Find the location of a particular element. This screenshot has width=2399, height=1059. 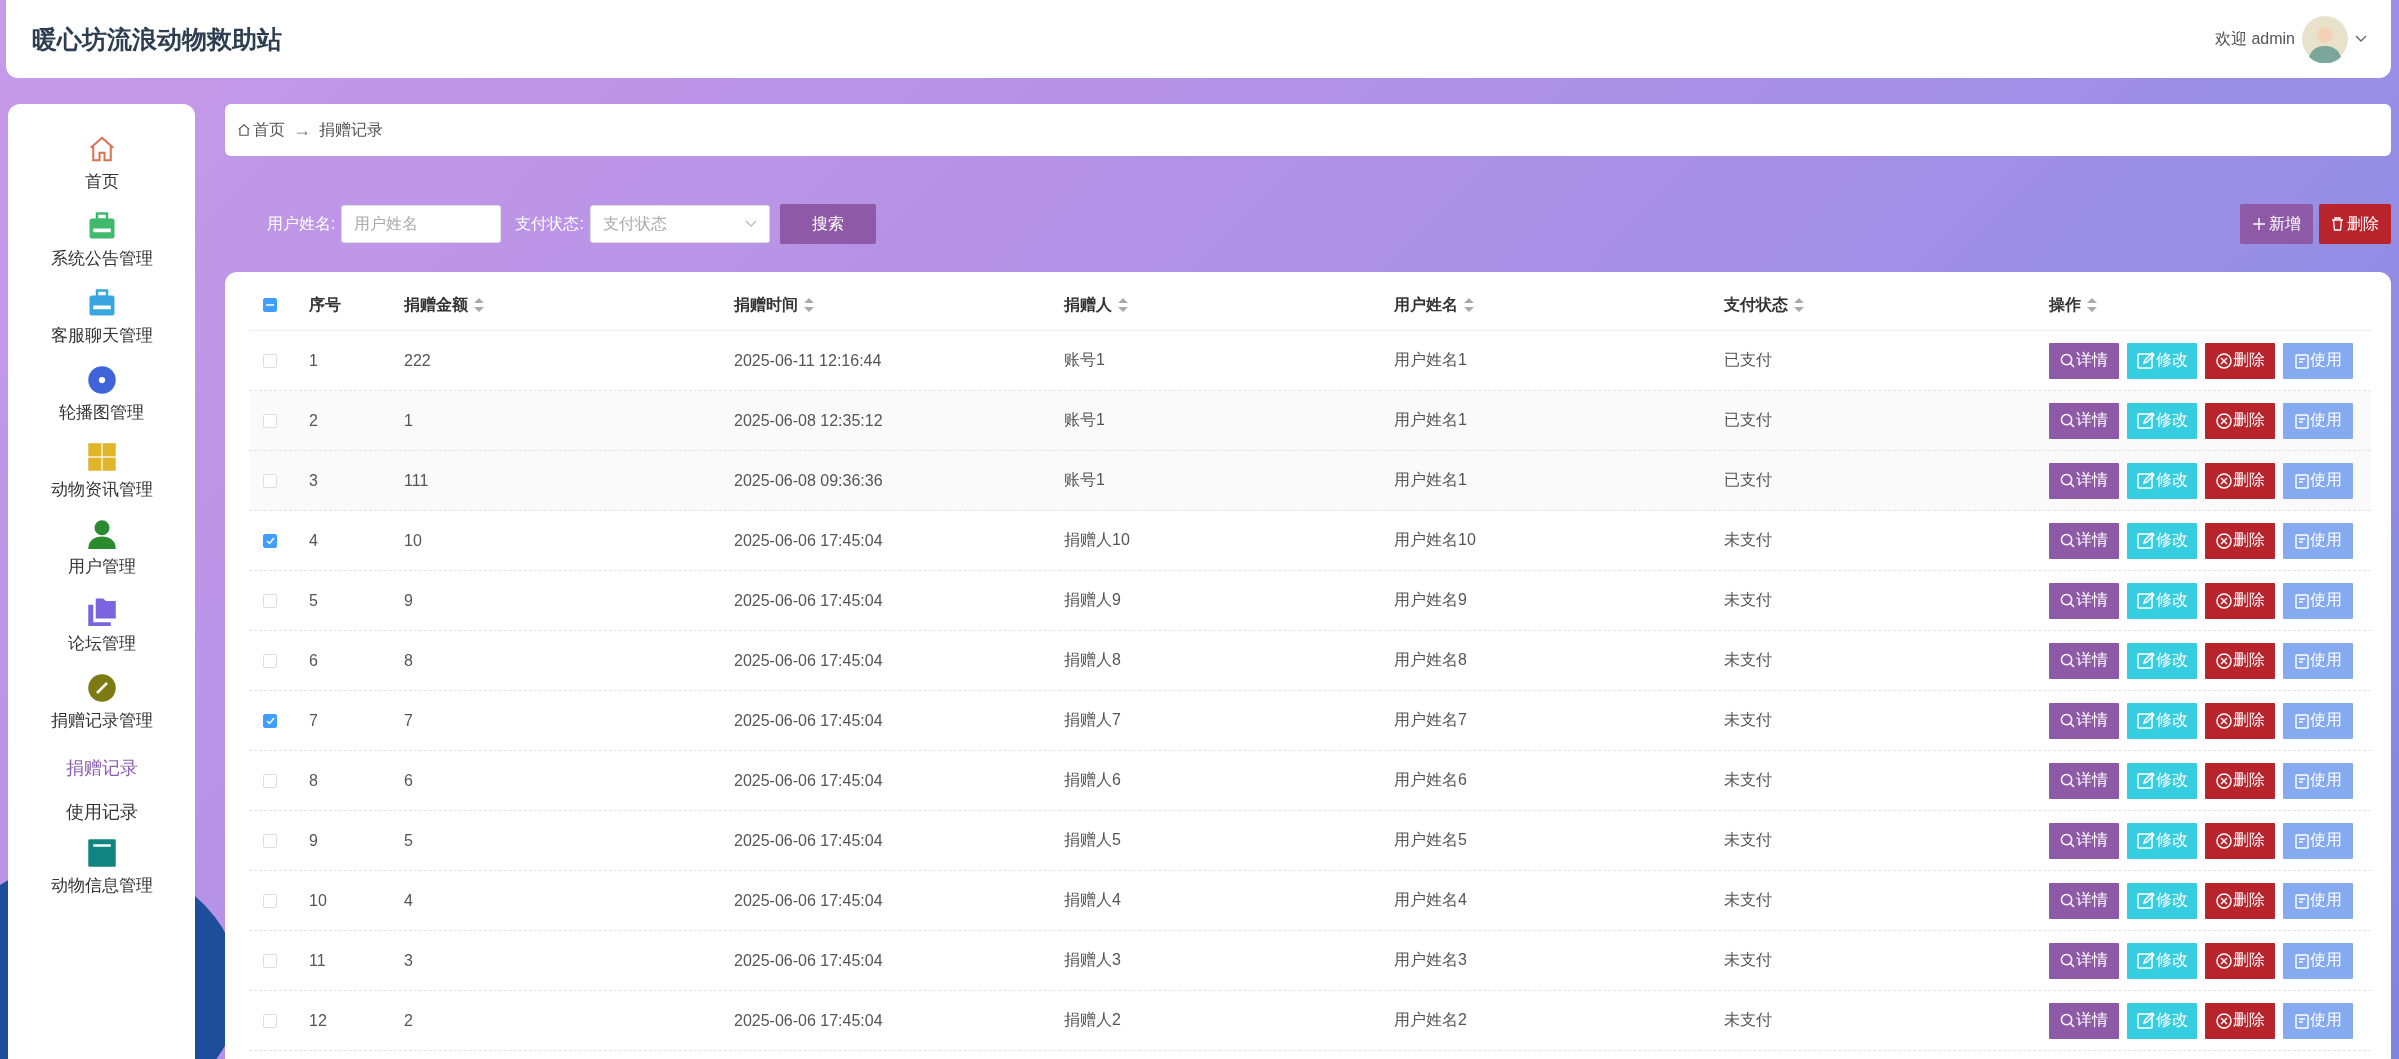

add-button: 新增 is located at coordinates (2276, 224).